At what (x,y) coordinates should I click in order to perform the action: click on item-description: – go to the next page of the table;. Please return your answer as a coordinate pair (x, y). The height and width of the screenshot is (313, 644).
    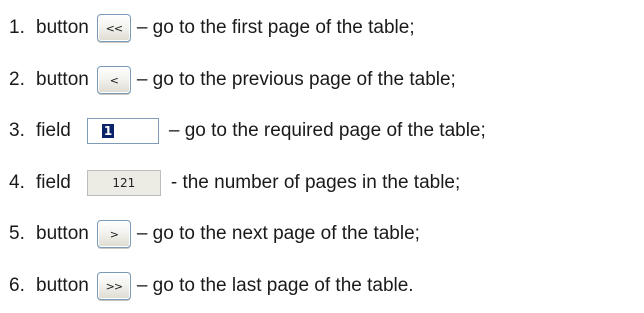
    Looking at the image, I should click on (278, 233).